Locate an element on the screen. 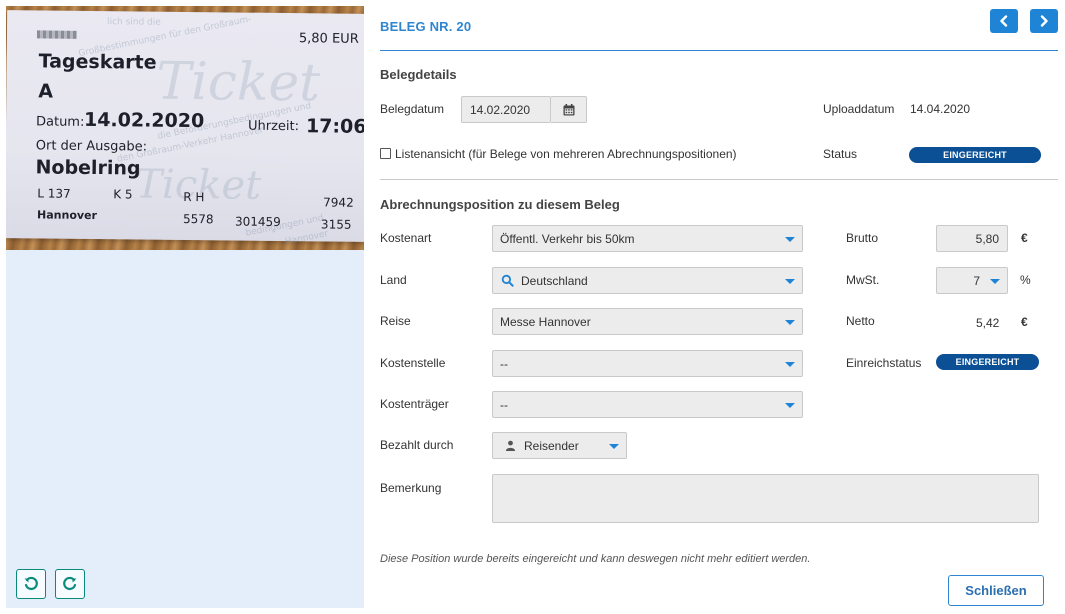 This screenshot has height=614, width=1065. kostenstelle-label: Kostenstelle is located at coordinates (413, 363).